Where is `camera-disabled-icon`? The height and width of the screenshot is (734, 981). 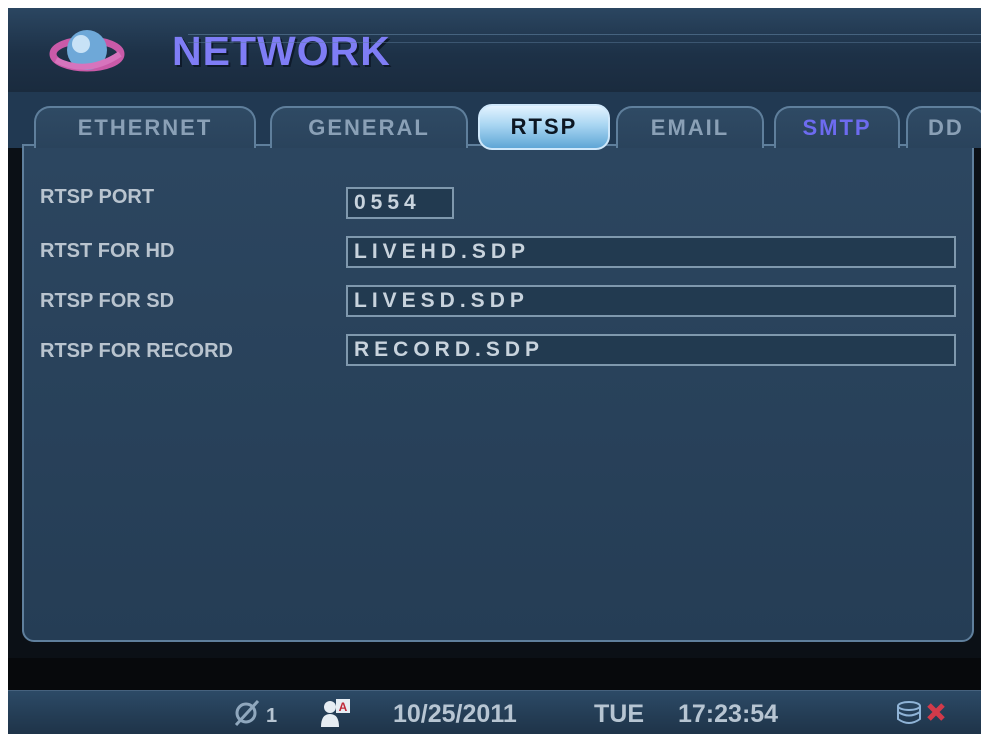
camera-disabled-icon is located at coordinates (247, 713).